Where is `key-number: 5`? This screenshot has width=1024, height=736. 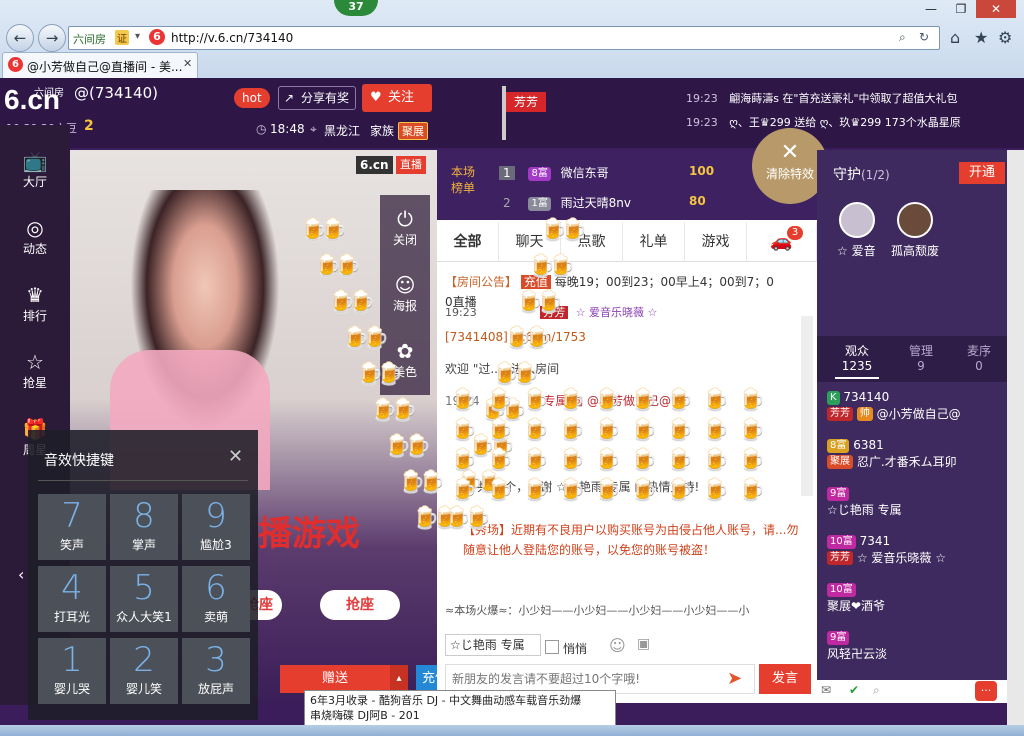
key-number: 5 is located at coordinates (144, 588).